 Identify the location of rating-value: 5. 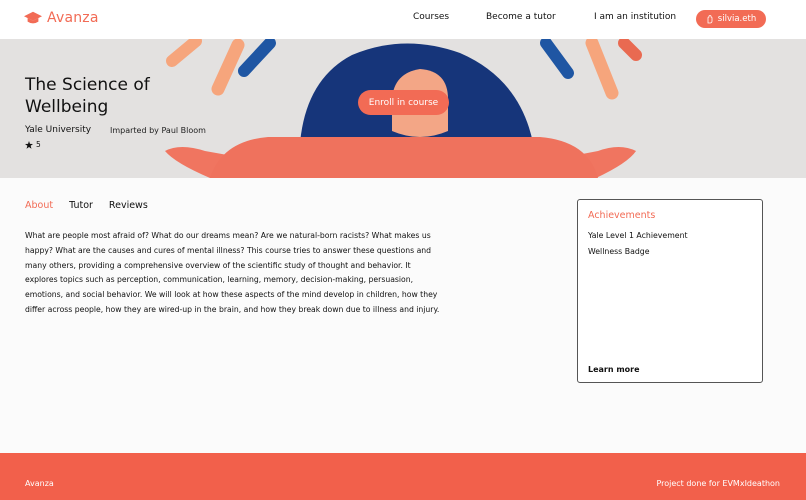
(38, 144).